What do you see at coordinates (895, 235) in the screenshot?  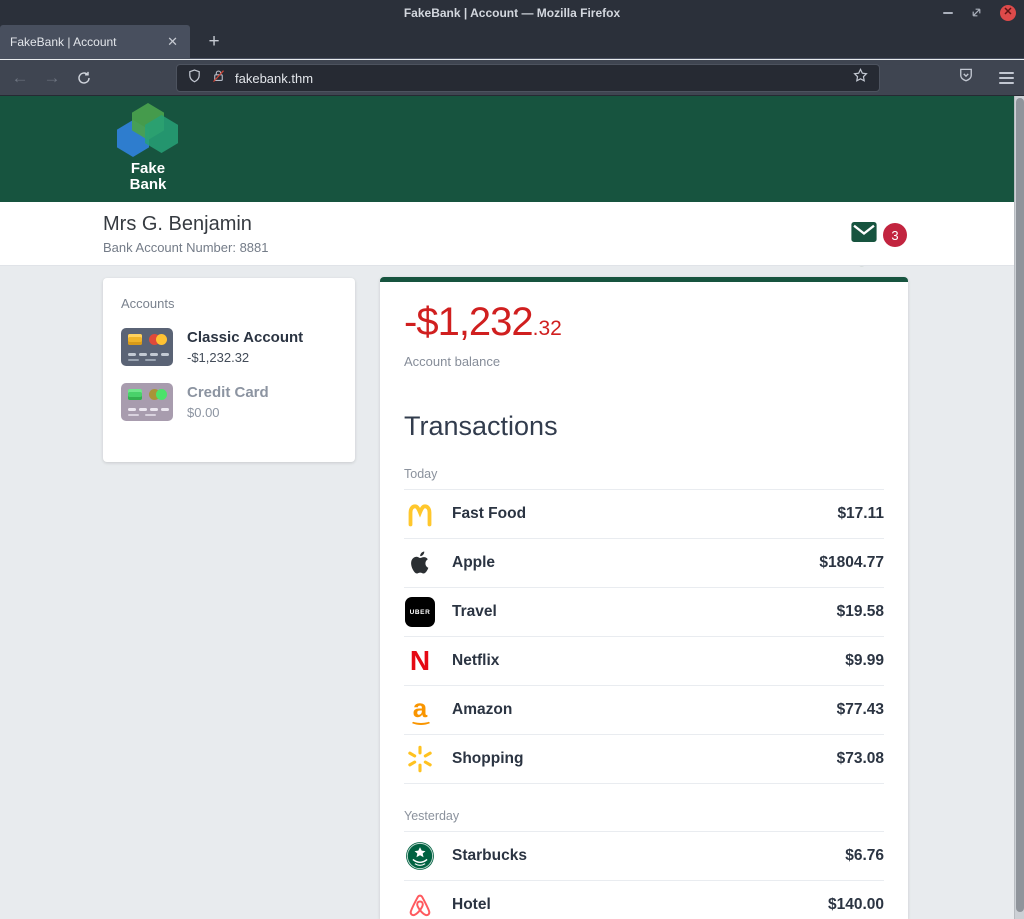 I see `messages-count-badge: 3` at bounding box center [895, 235].